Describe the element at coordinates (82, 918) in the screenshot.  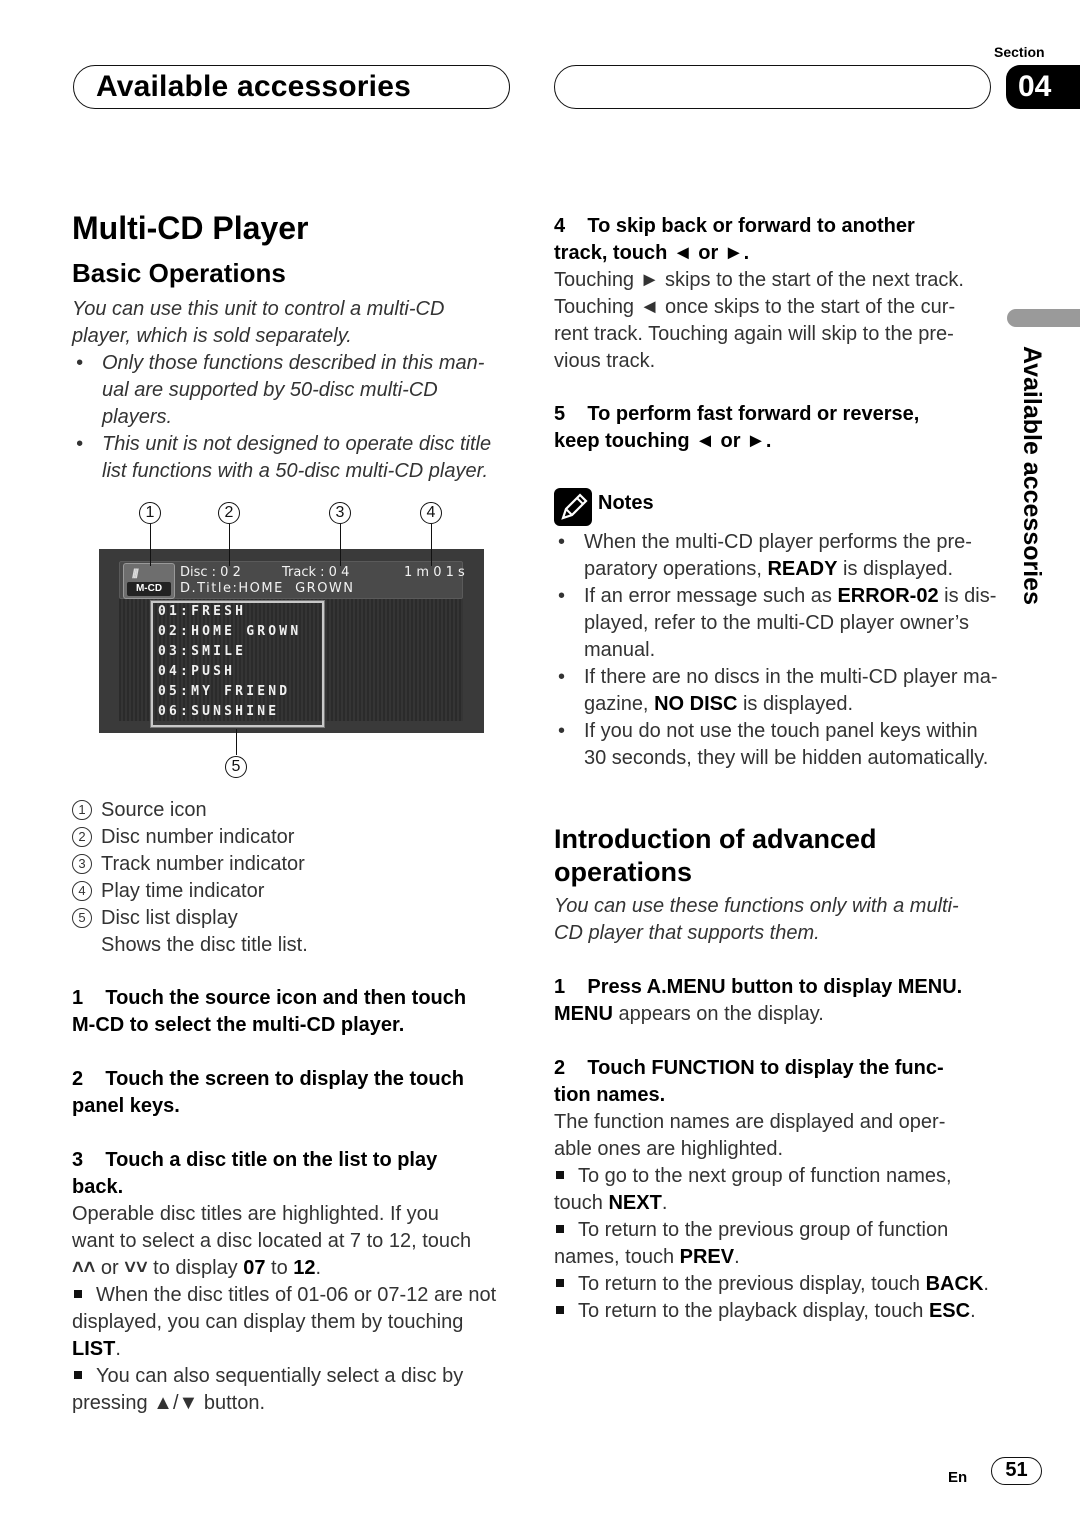
I see `legend-number: 5` at that location.